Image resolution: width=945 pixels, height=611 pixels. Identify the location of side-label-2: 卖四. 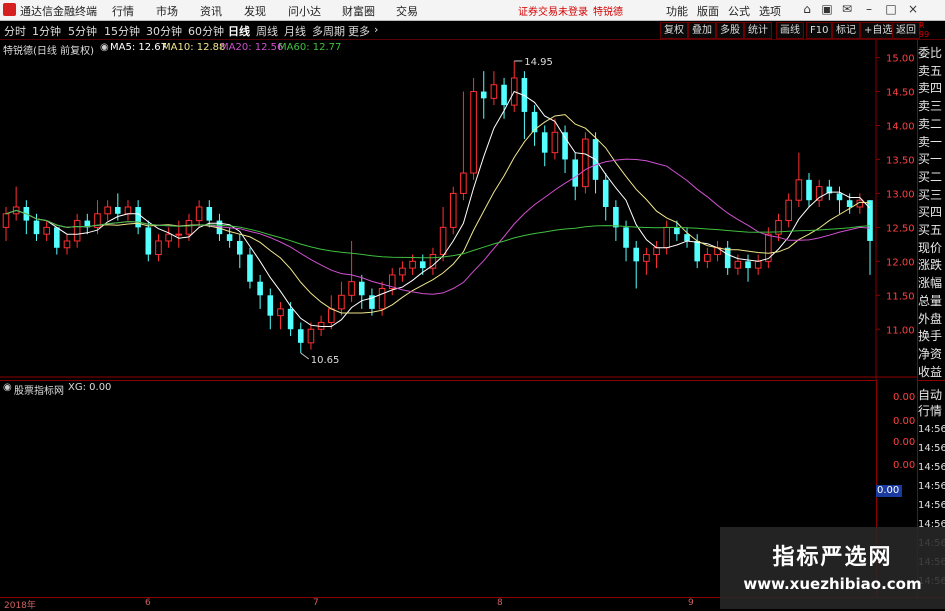
(930, 88).